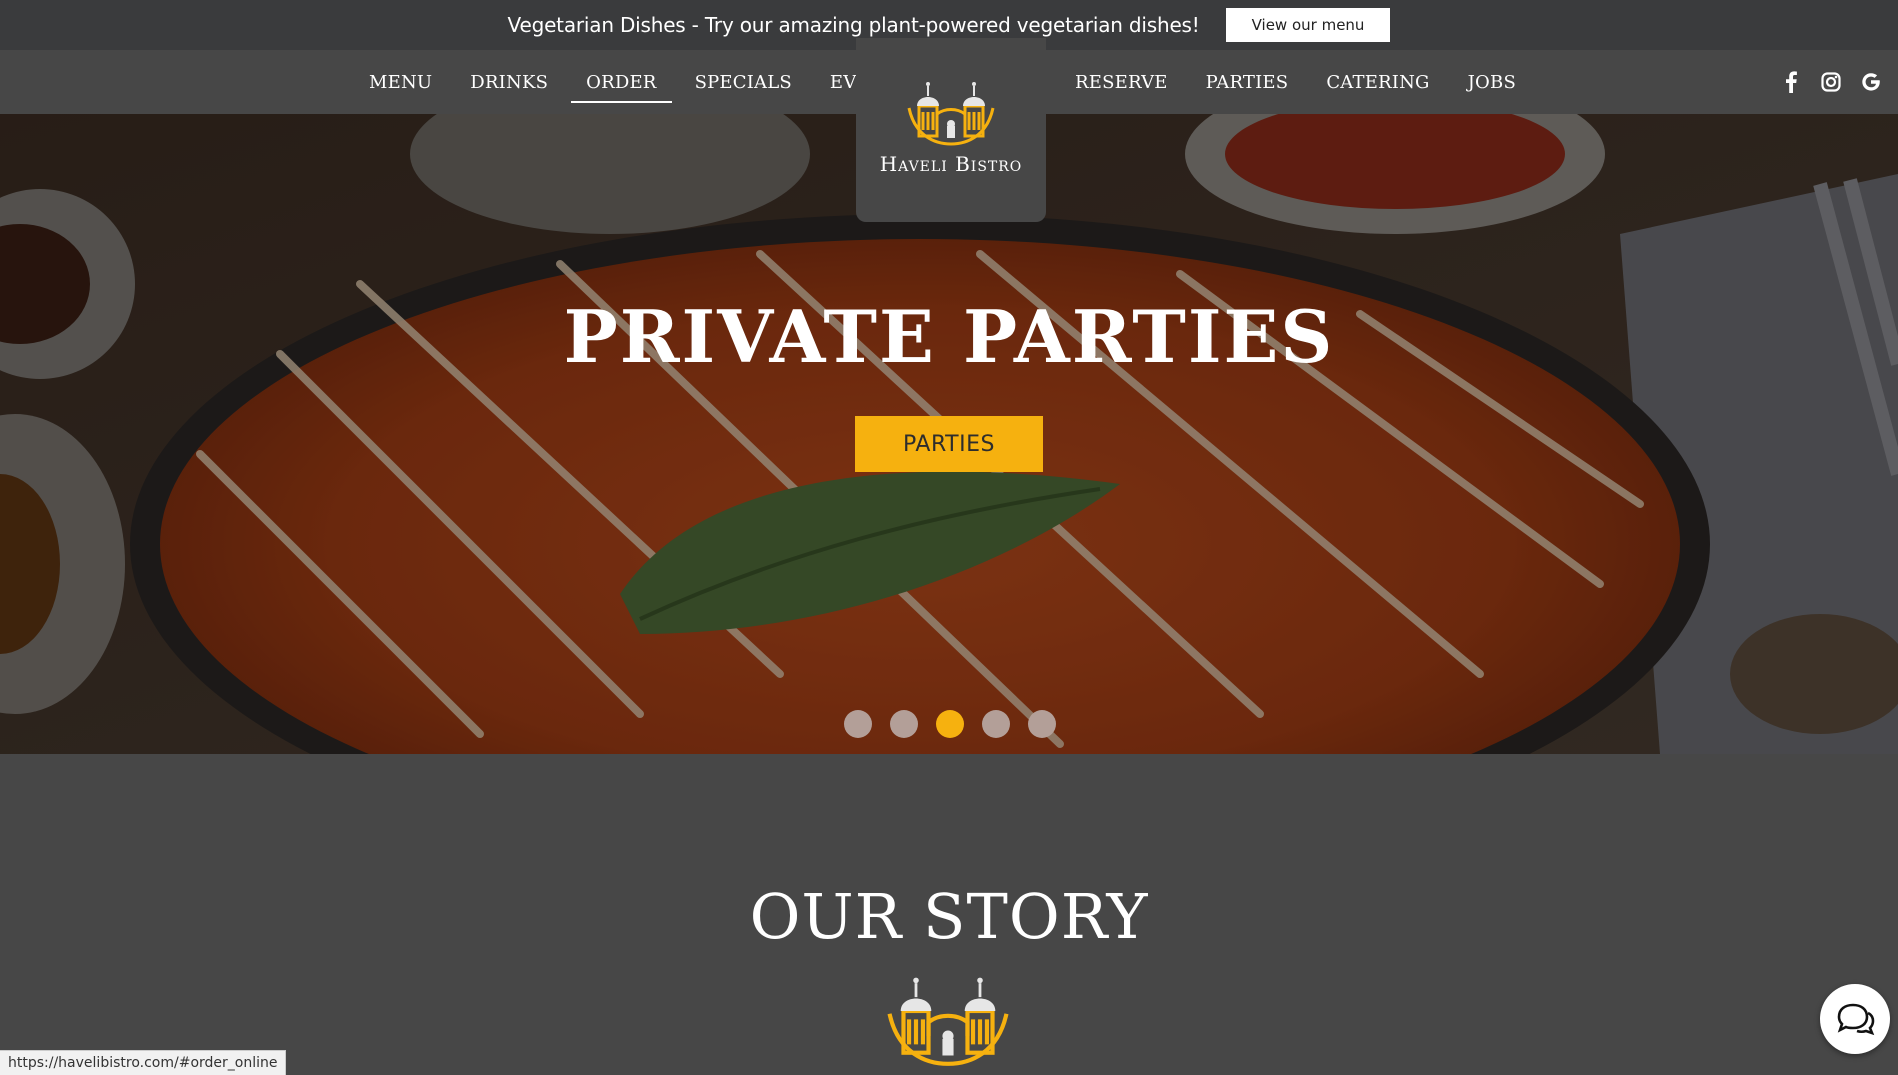  I want to click on nav-item-catering: CATERING, so click(1377, 82).